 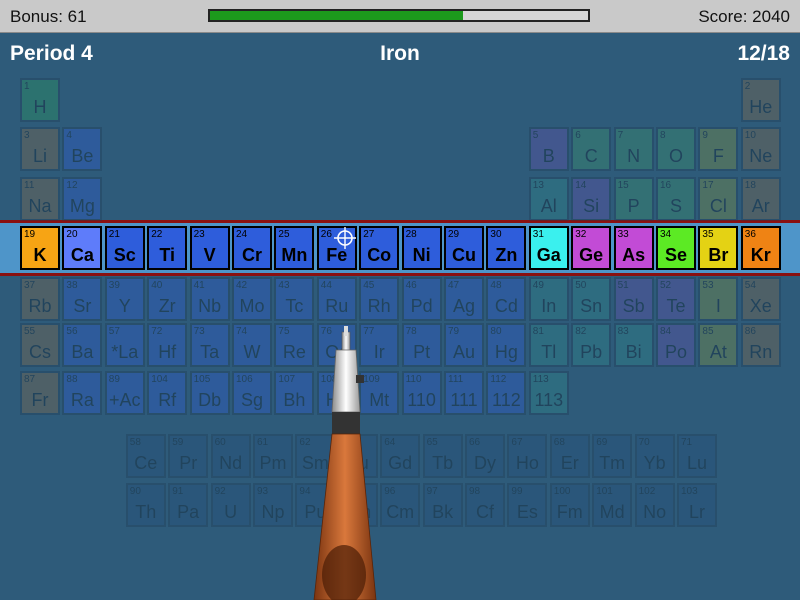 What do you see at coordinates (252, 248) in the screenshot?
I see `element-tile: 24 Cr` at bounding box center [252, 248].